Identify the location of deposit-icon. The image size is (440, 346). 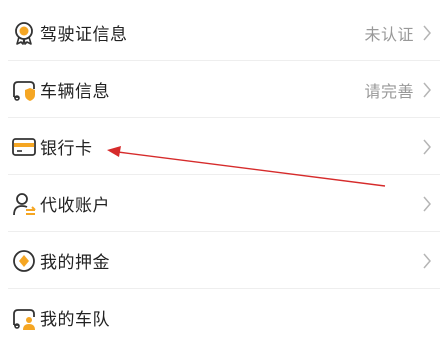
(24, 261).